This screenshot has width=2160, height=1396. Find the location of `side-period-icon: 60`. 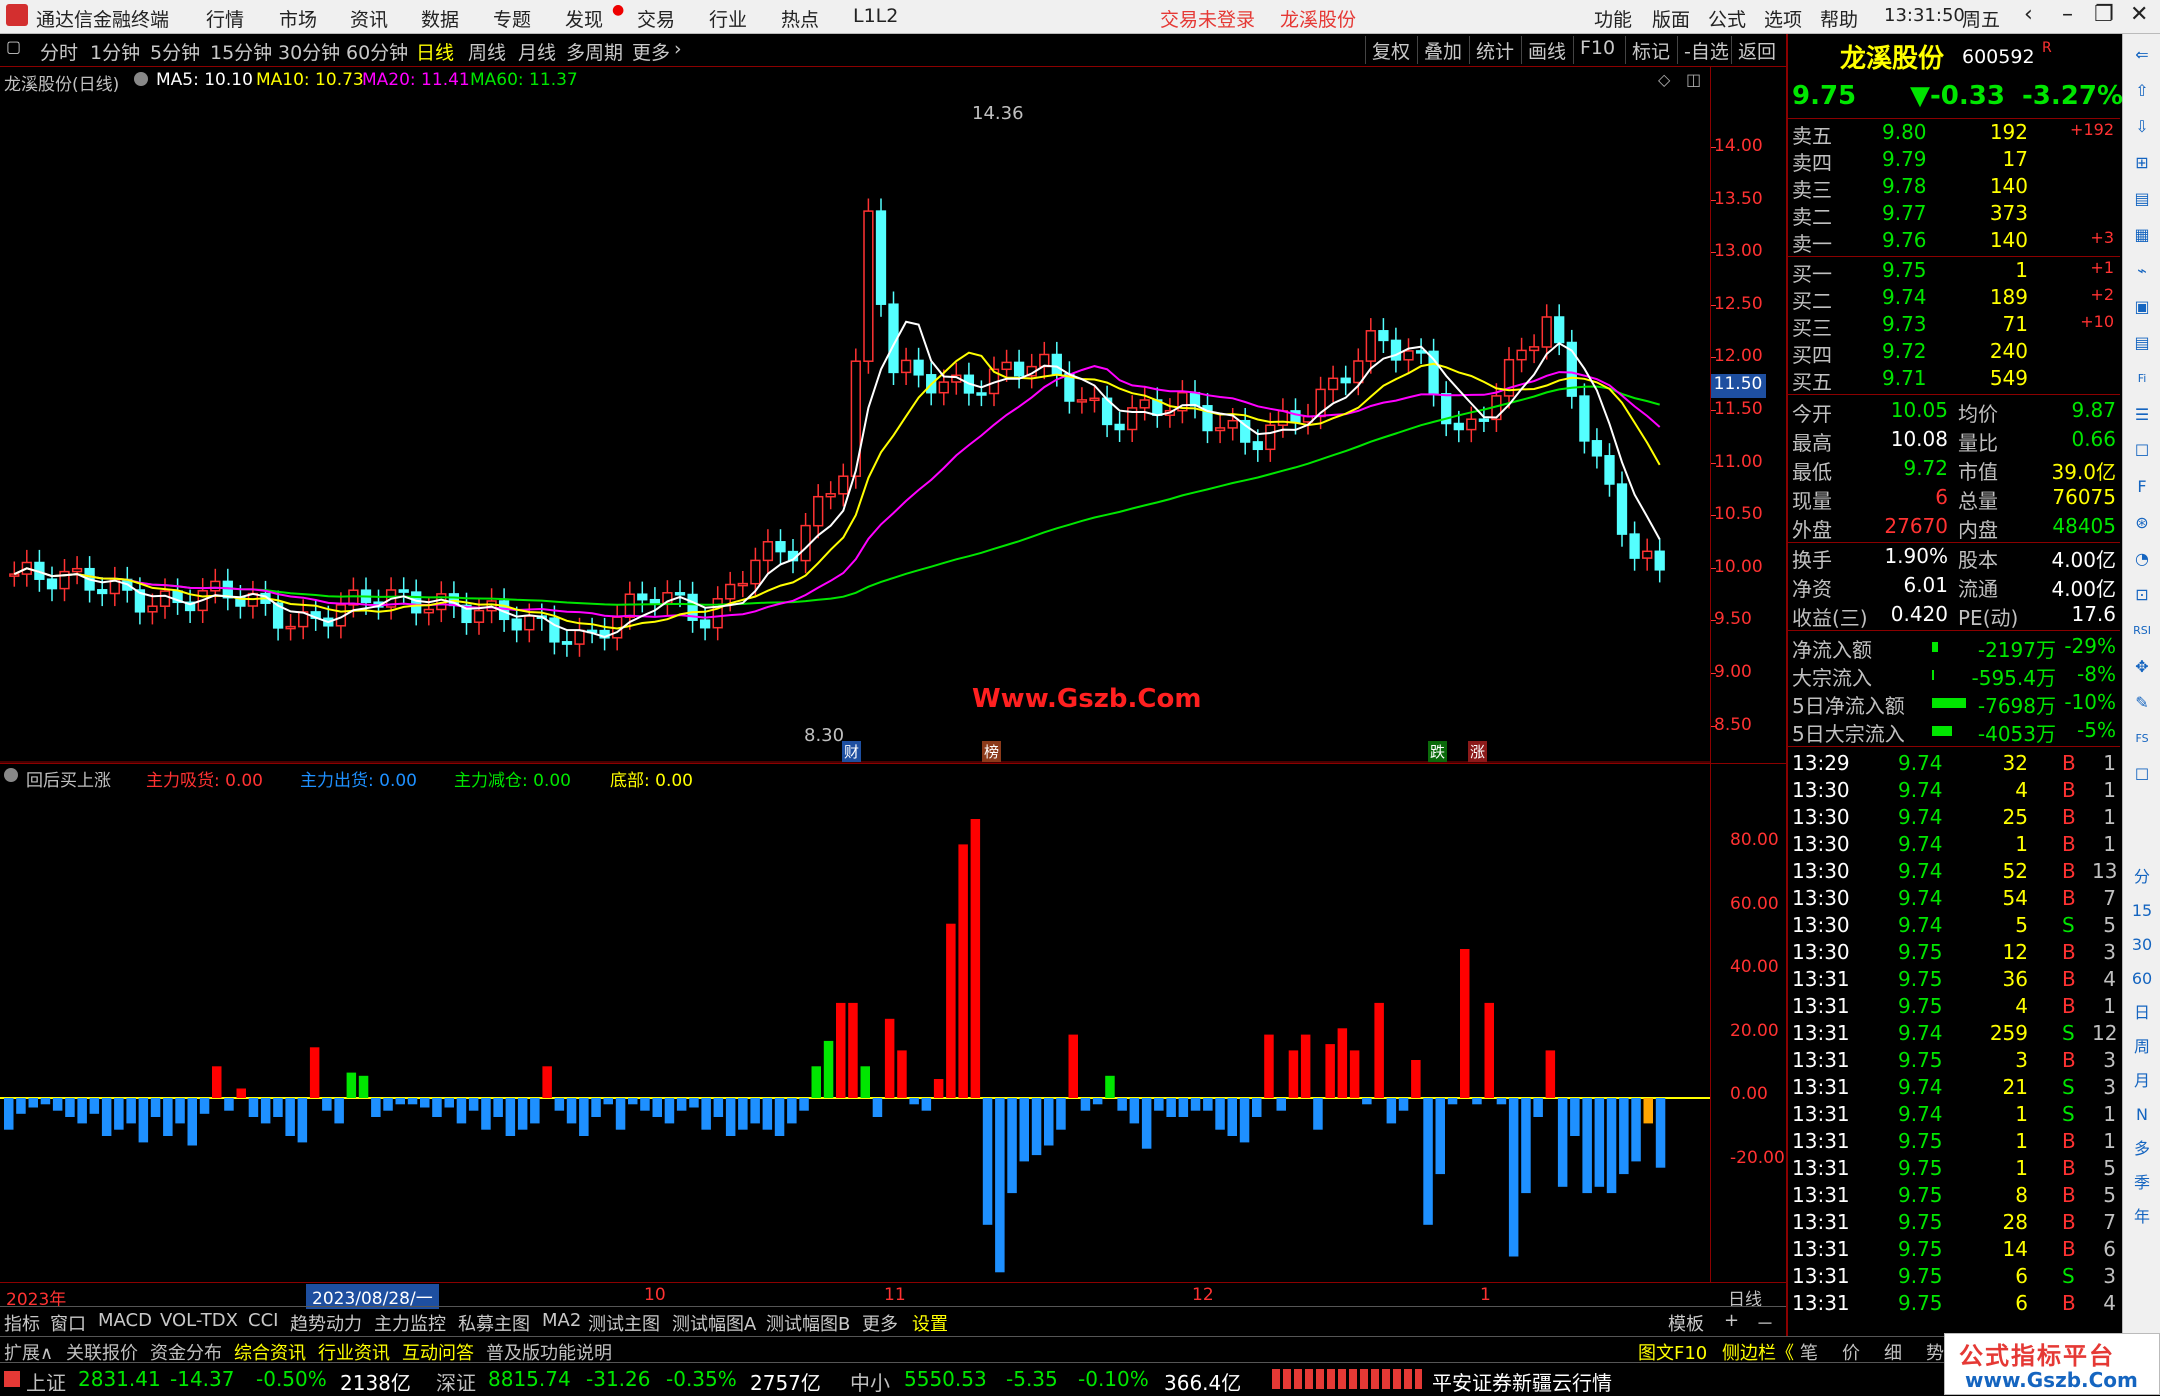

side-period-icon: 60 is located at coordinates (2142, 979).